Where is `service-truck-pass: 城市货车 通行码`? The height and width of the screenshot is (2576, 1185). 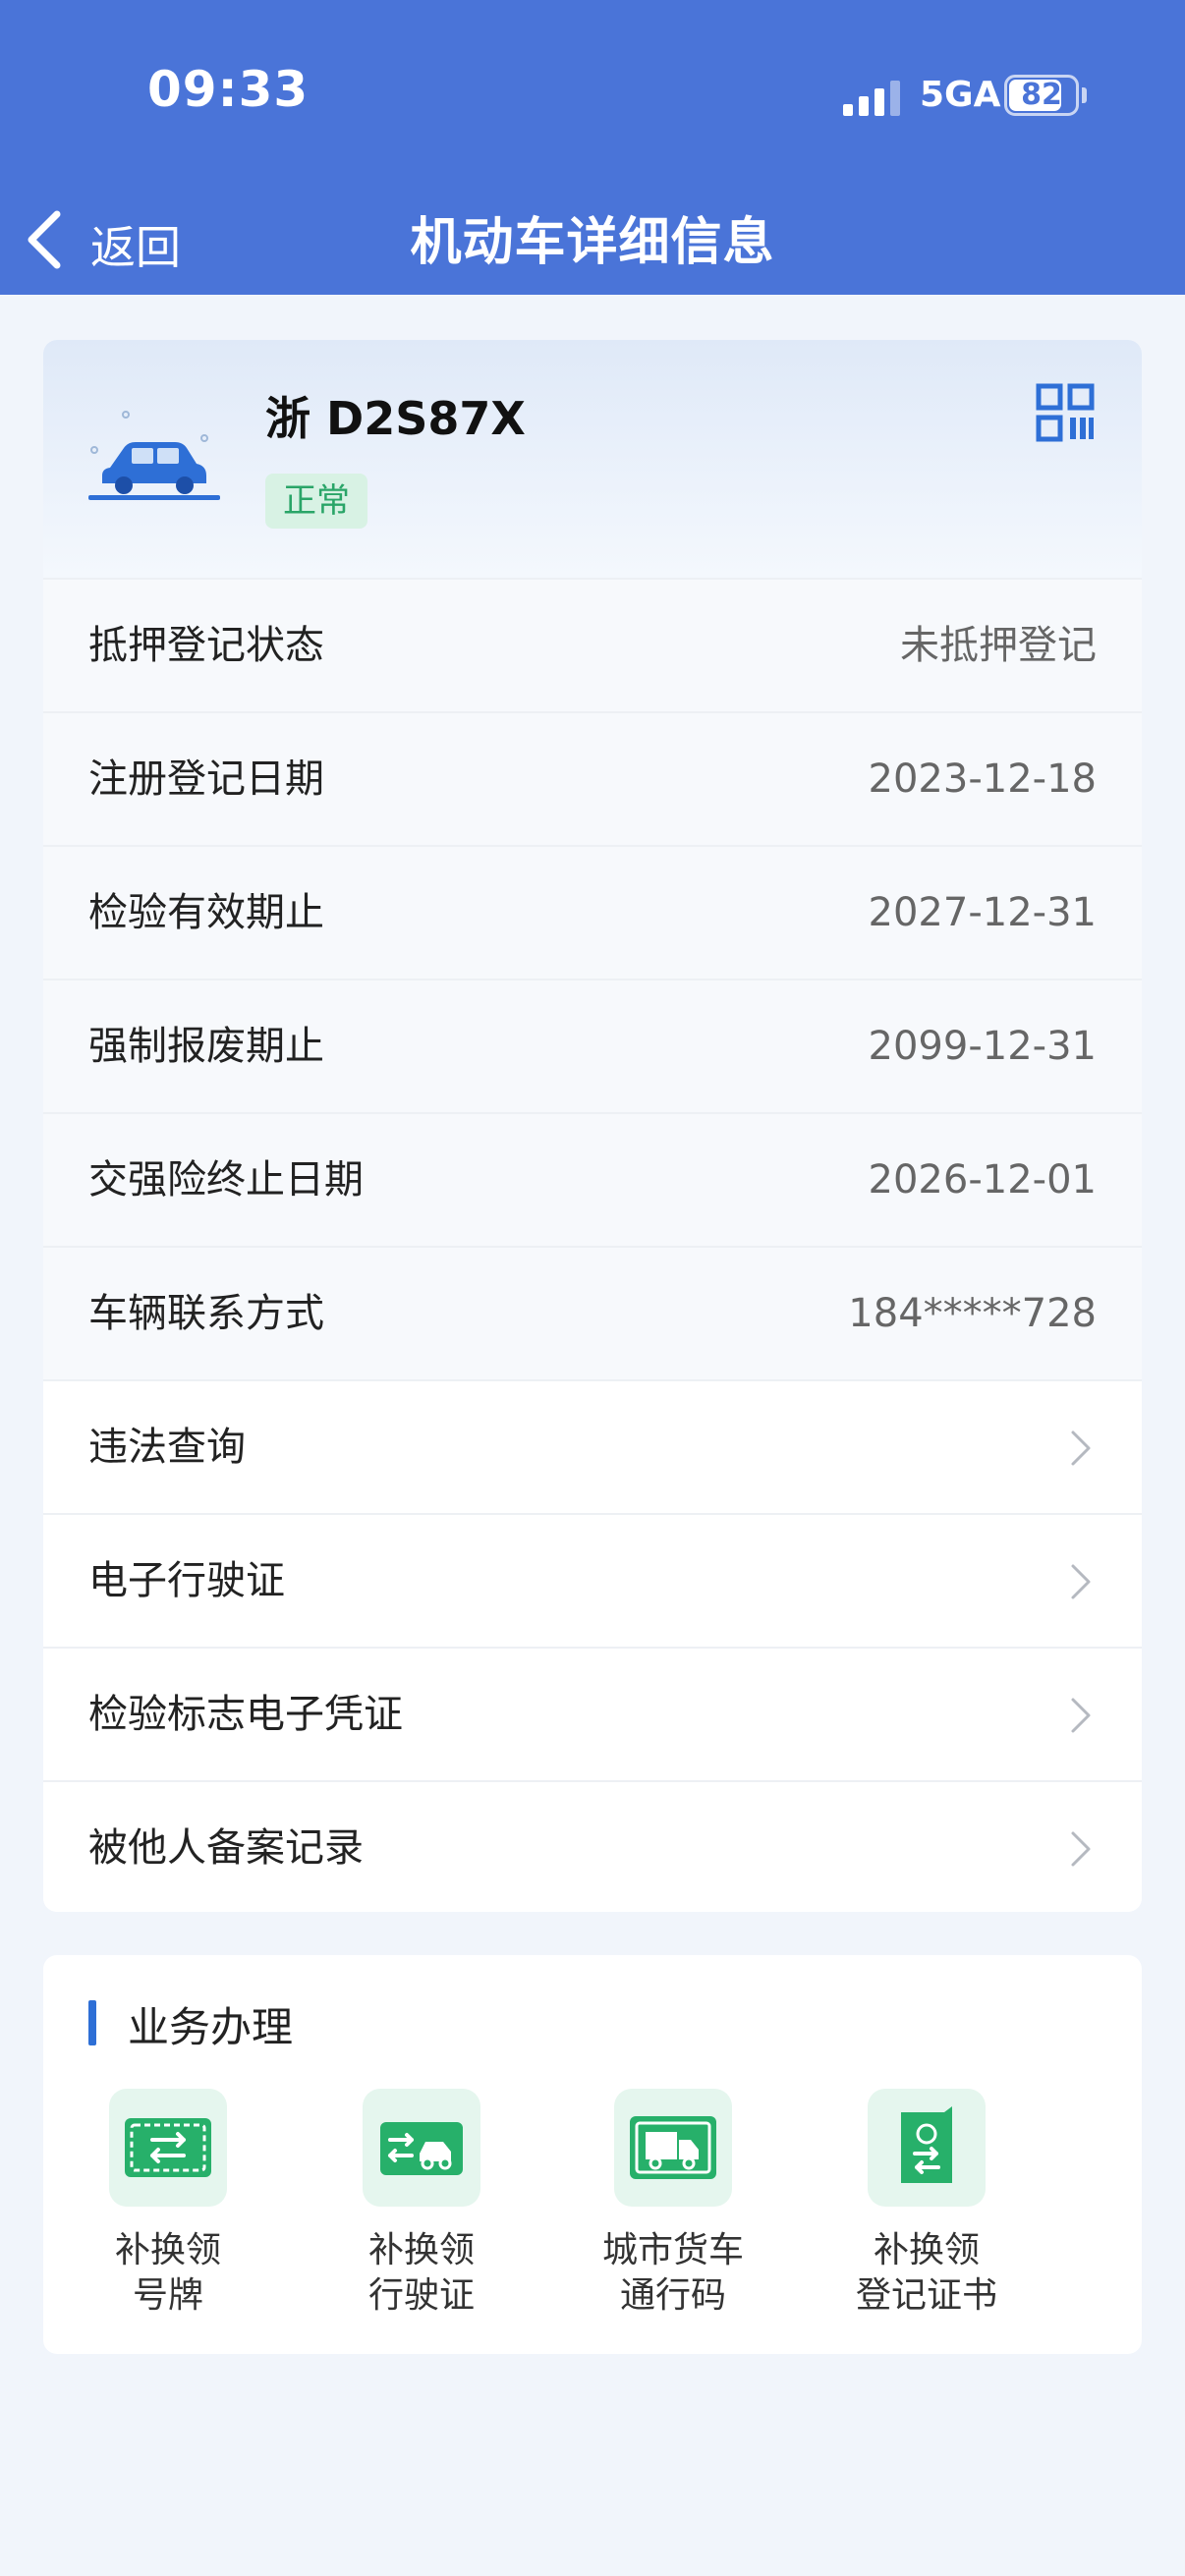 service-truck-pass: 城市货车 通行码 is located at coordinates (673, 2206).